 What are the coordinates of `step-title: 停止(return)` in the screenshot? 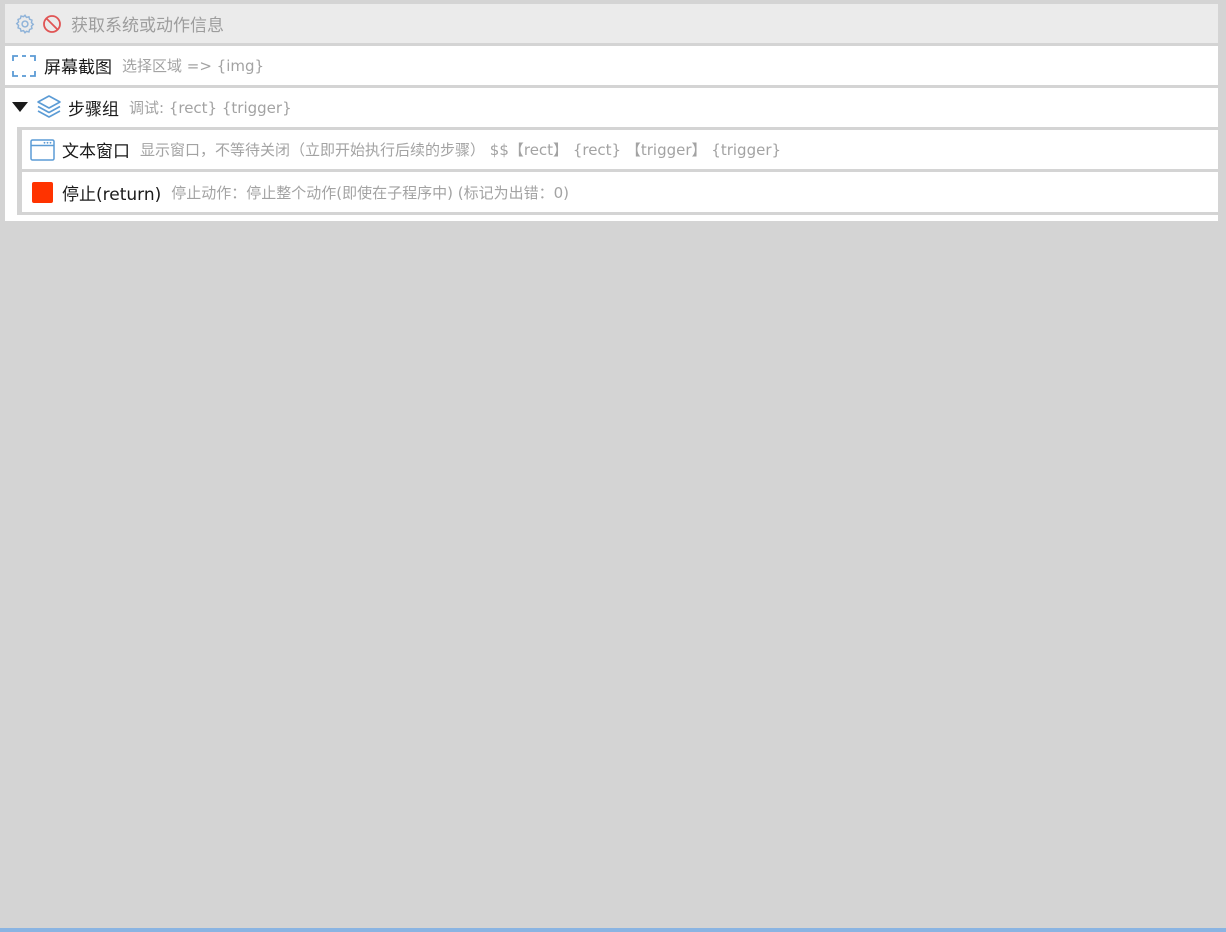 It's located at (112, 194).